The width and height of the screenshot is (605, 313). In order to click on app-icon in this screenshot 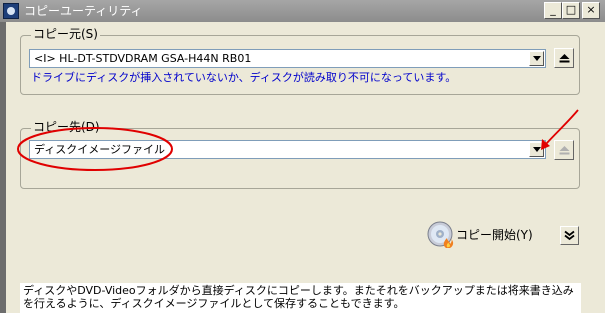, I will do `click(11, 11)`.